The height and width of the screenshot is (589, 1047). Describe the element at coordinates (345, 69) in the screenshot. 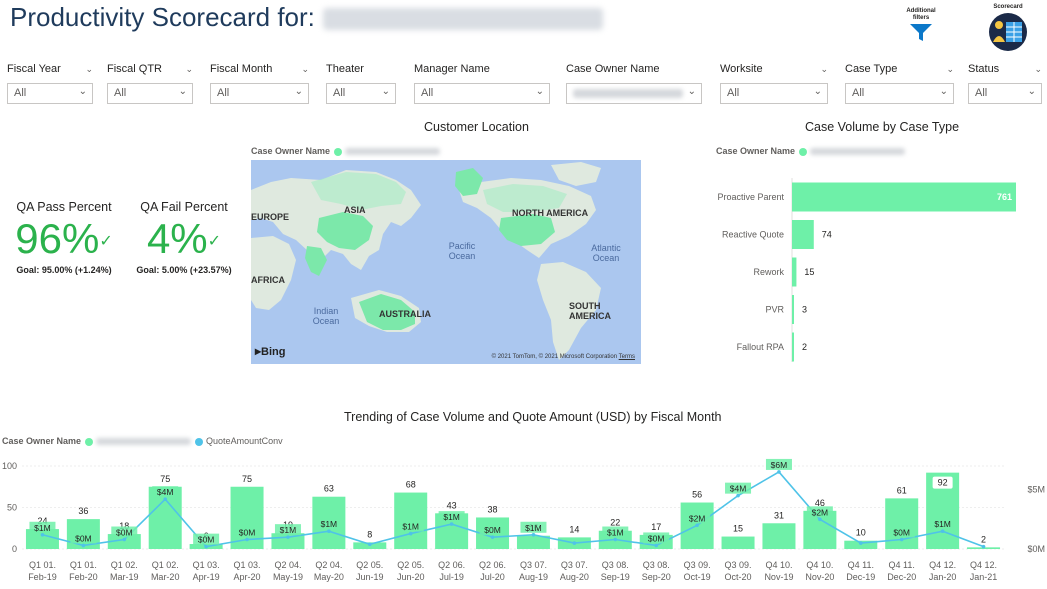

I see `filter-label: Theater` at that location.